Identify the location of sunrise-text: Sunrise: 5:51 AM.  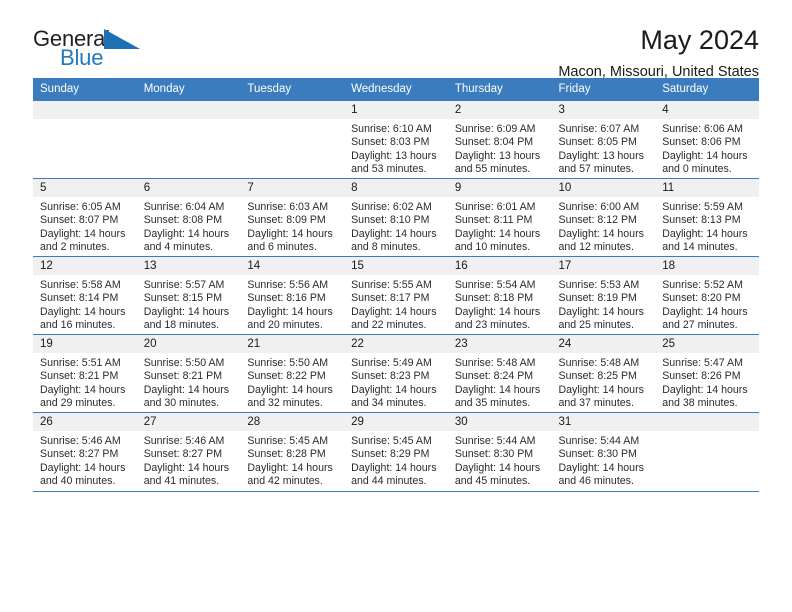
(80, 363).